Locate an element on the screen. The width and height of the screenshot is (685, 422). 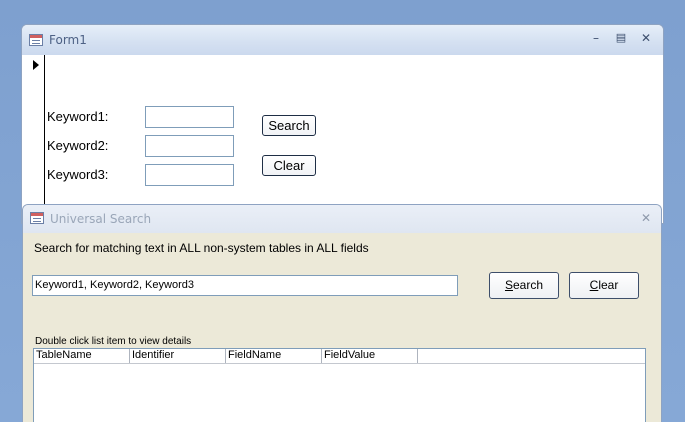
search-button-hotkey: S is located at coordinates (508, 285).